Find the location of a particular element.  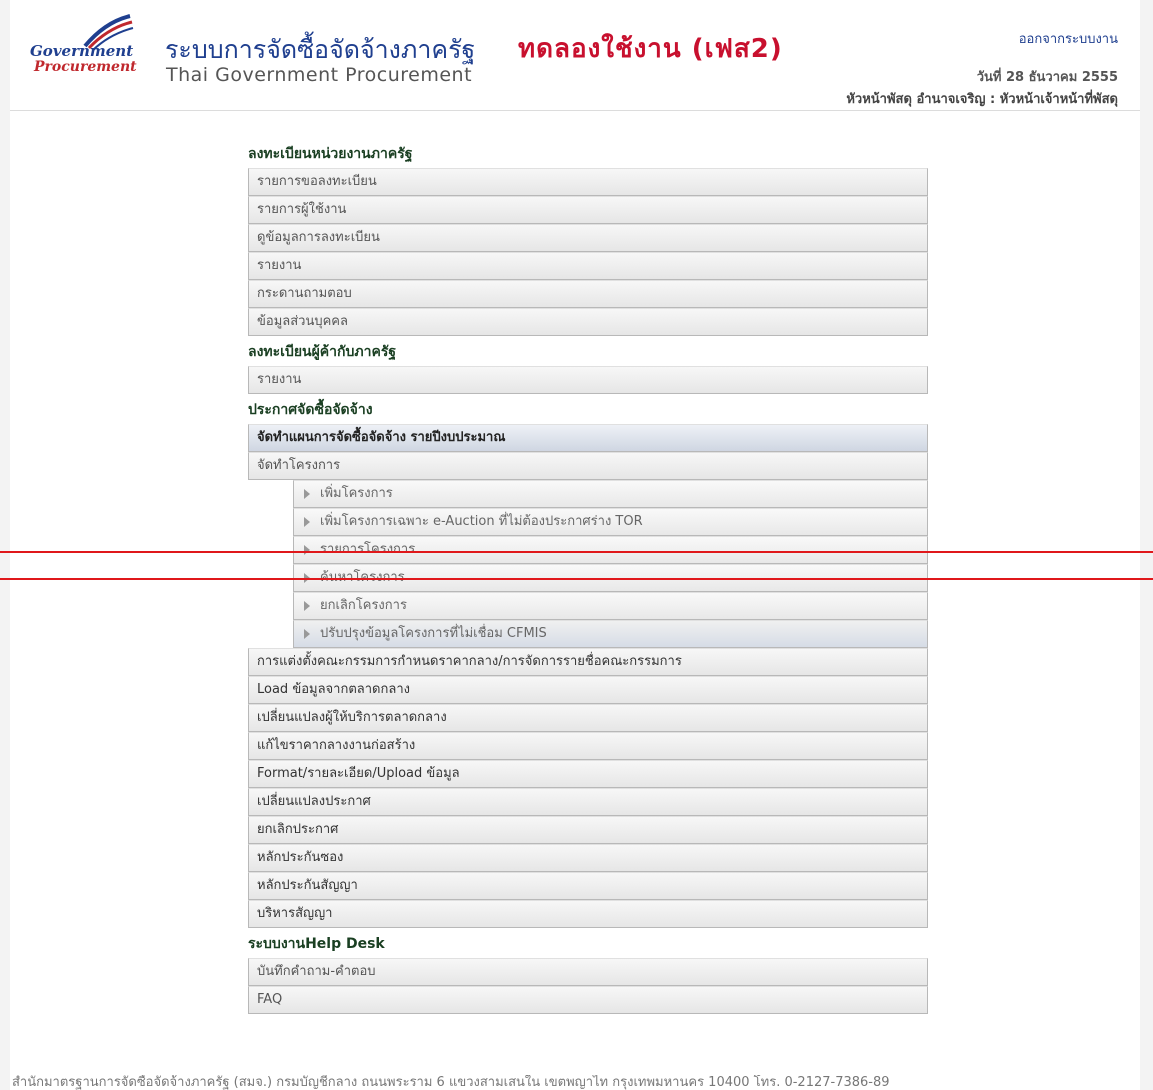

menu-item-edit-construction-price: แก้ไขราคากลางงานก่อสร้าง is located at coordinates (588, 746).